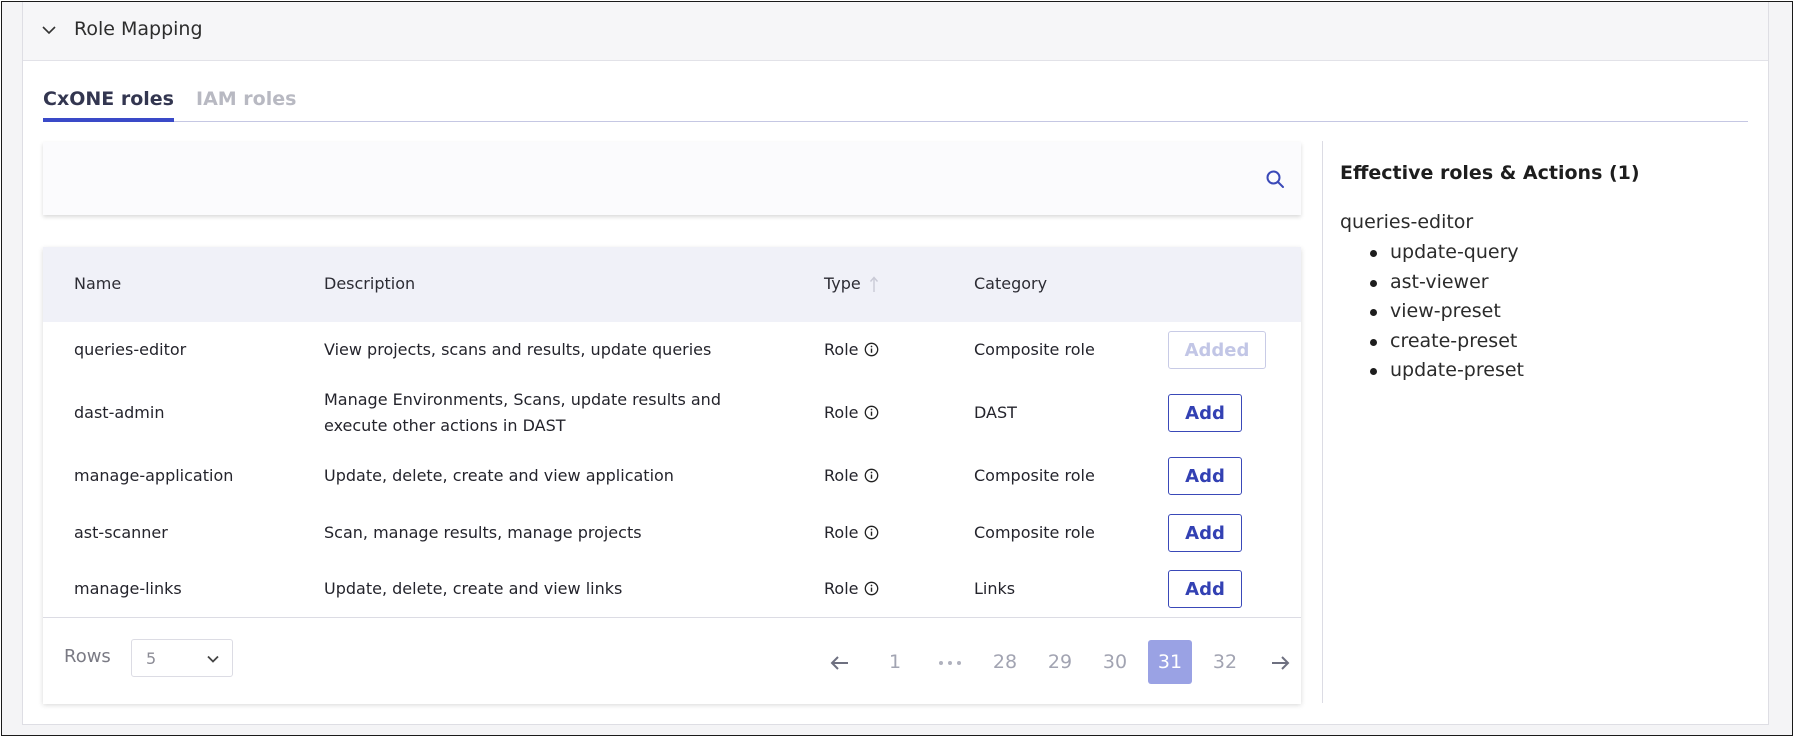 This screenshot has height=744, width=1798. Describe the element at coordinates (1275, 179) in the screenshot. I see `search-icon` at that location.